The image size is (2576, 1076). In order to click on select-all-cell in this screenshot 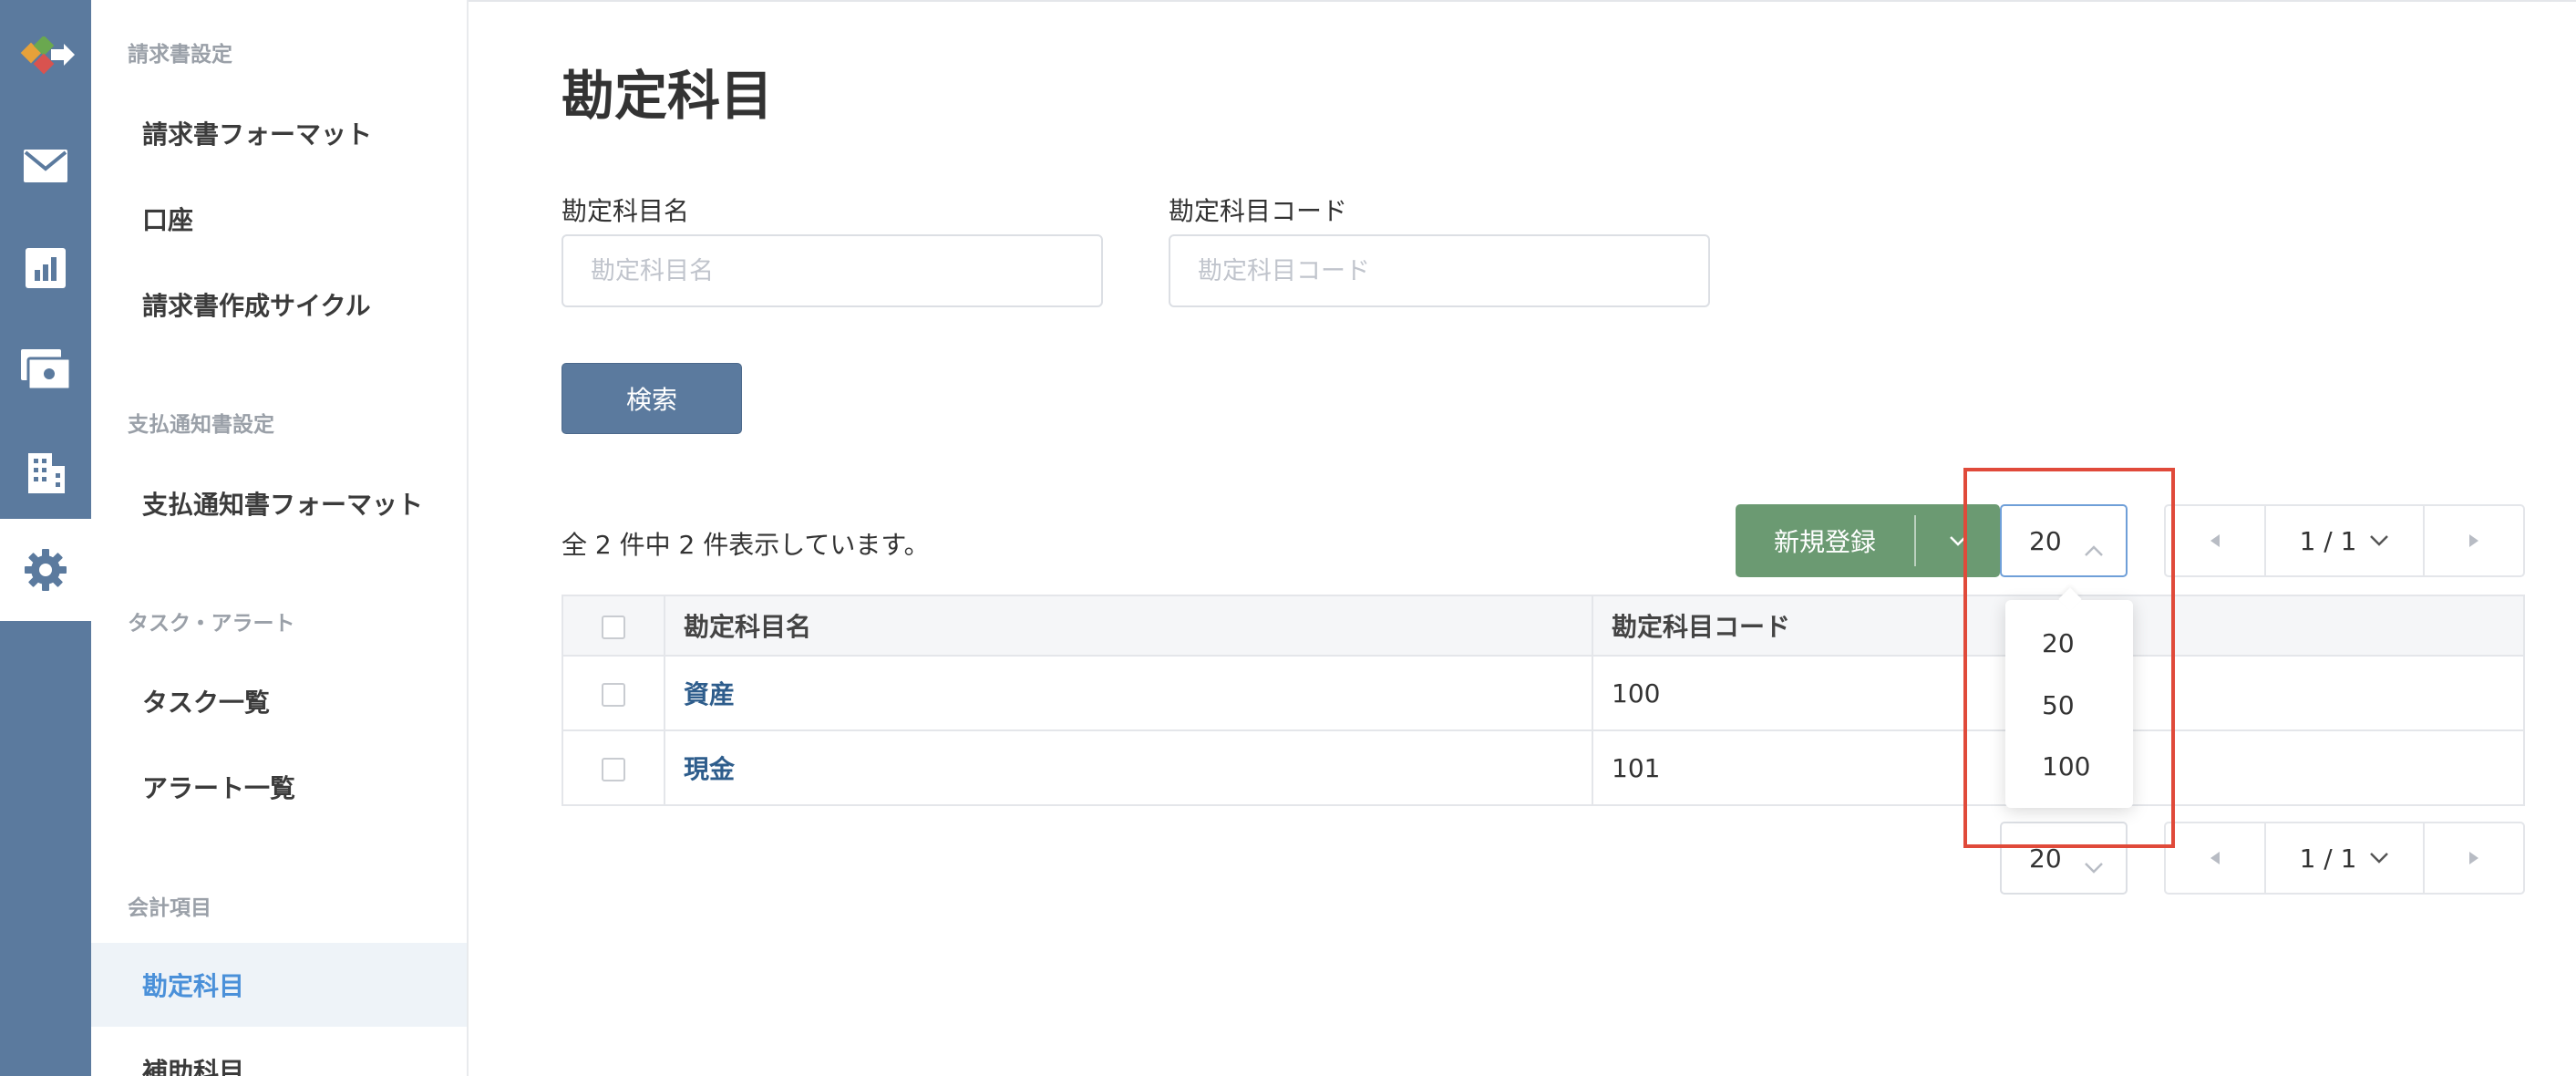, I will do `click(613, 626)`.